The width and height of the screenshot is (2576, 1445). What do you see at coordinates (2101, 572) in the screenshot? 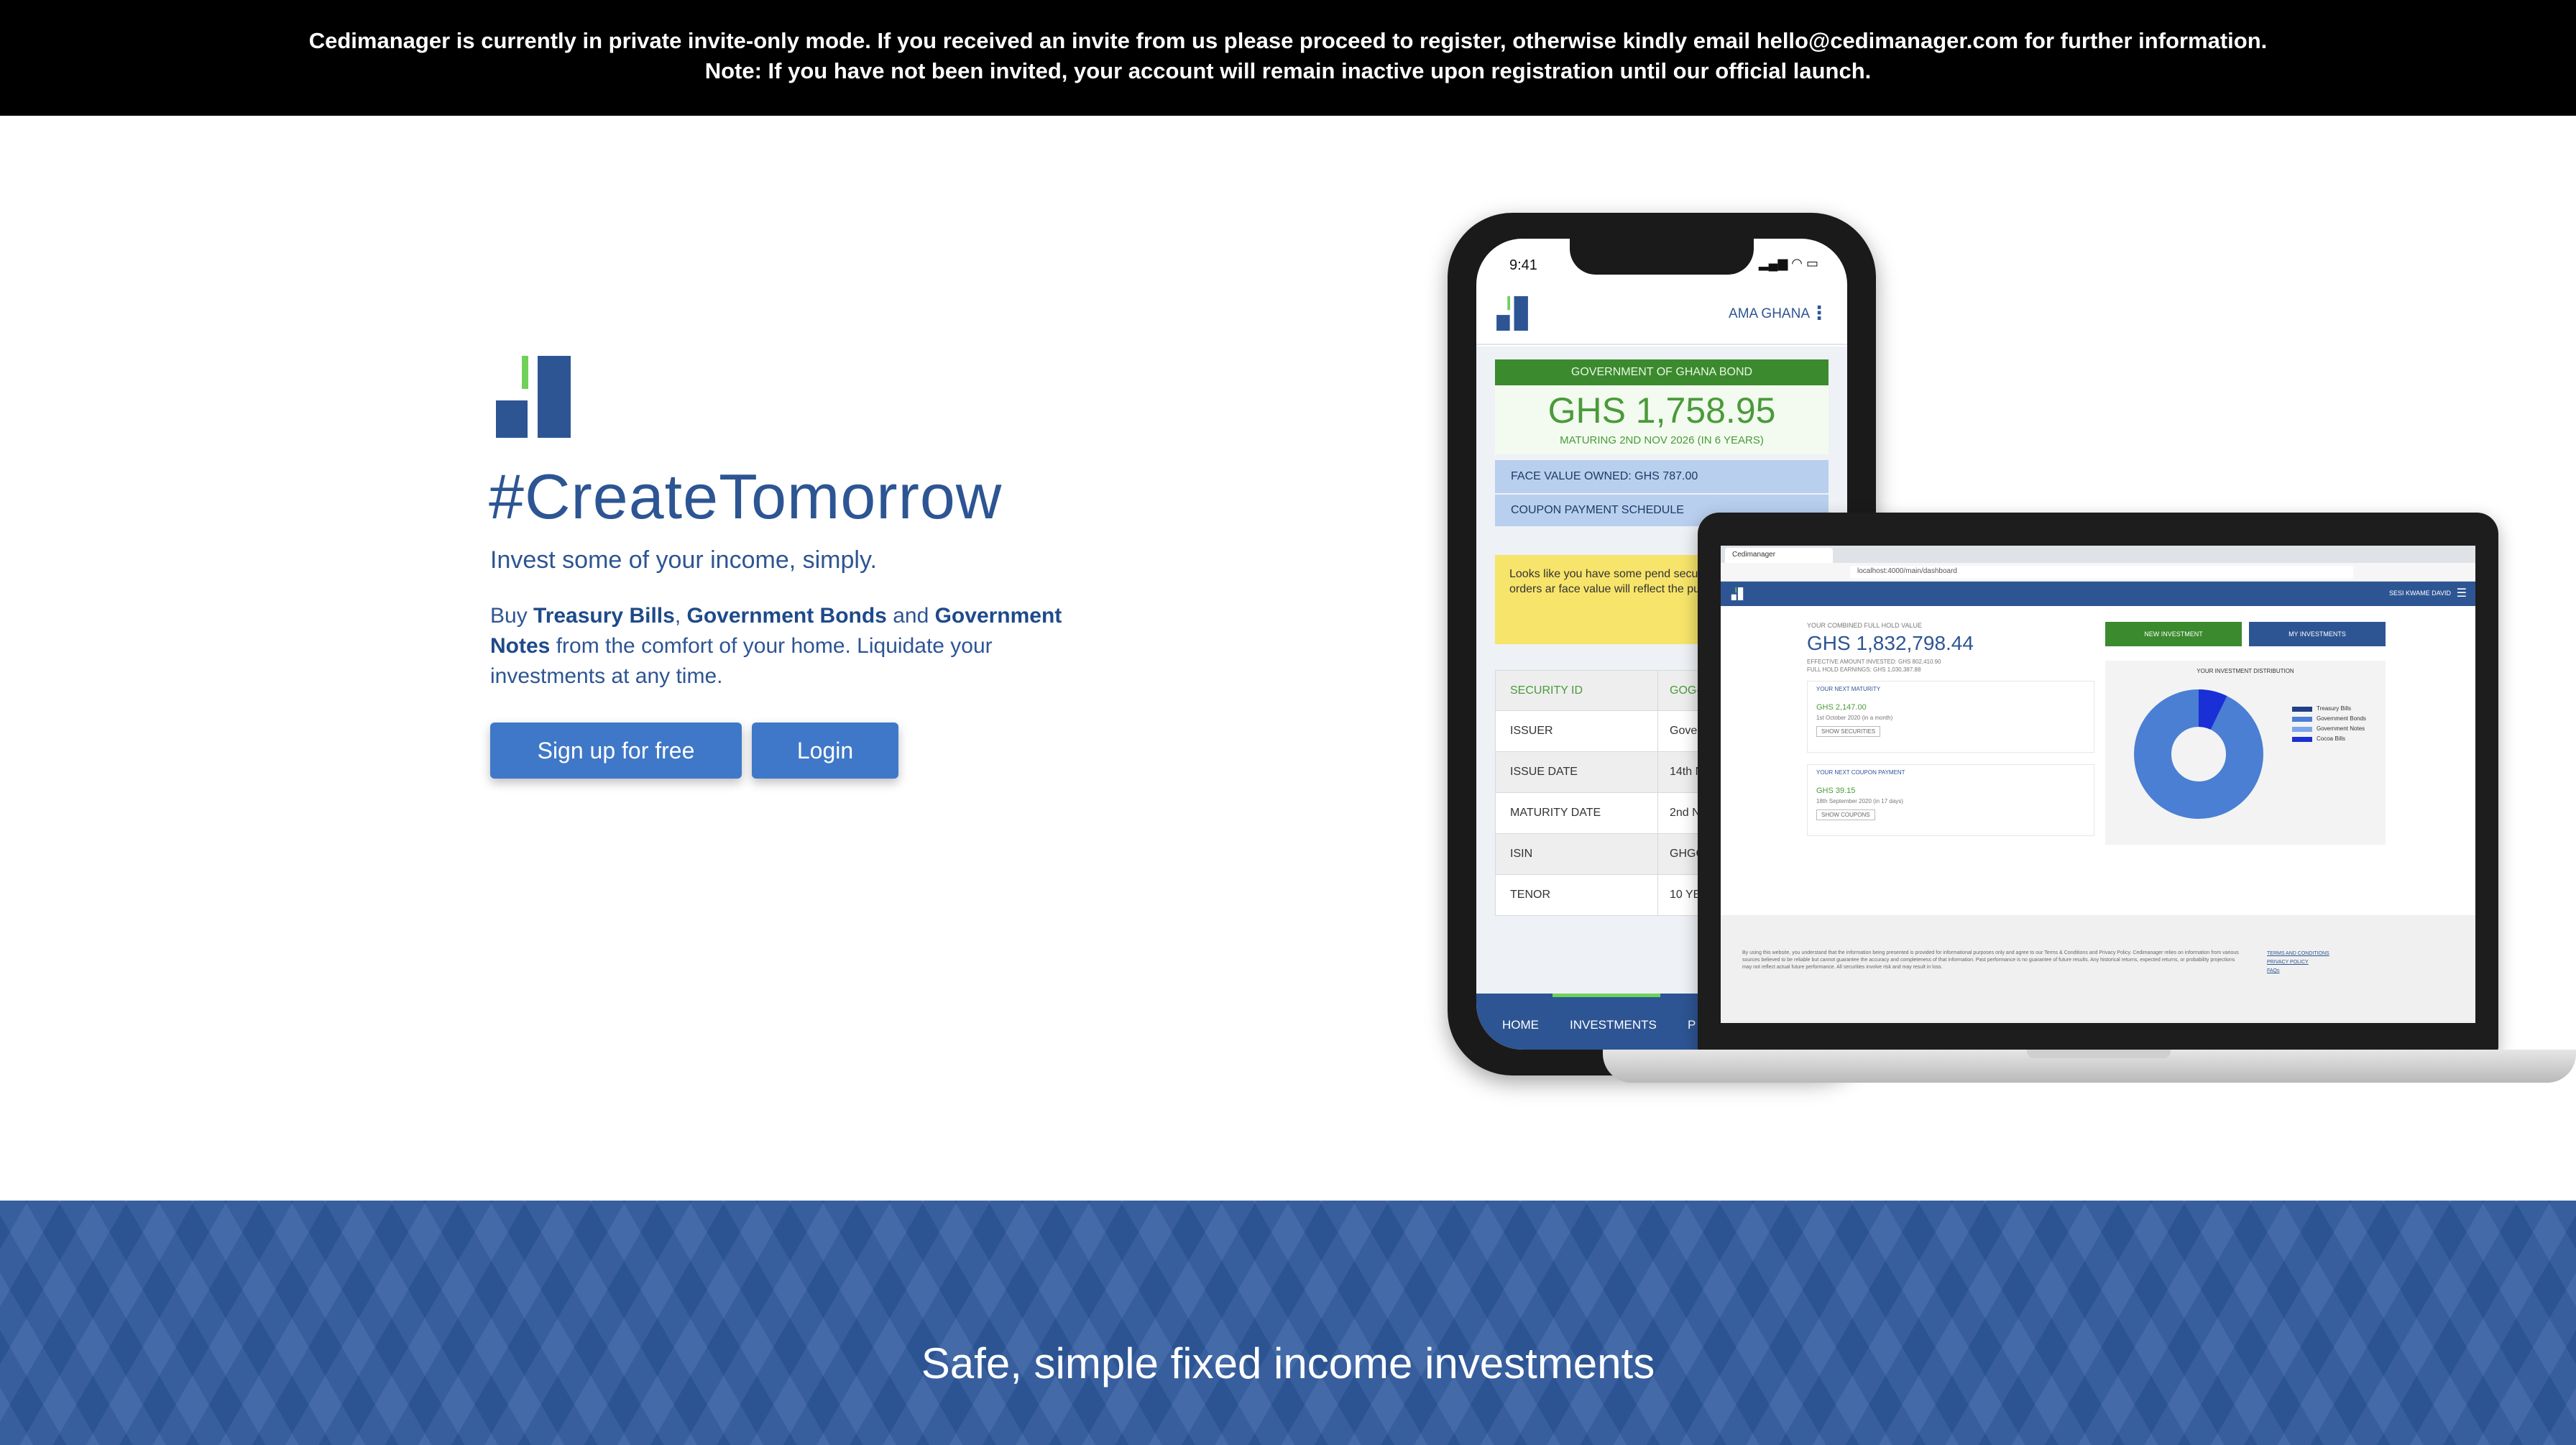
I see `address-bar: localhost:4000/main/dashboard` at bounding box center [2101, 572].